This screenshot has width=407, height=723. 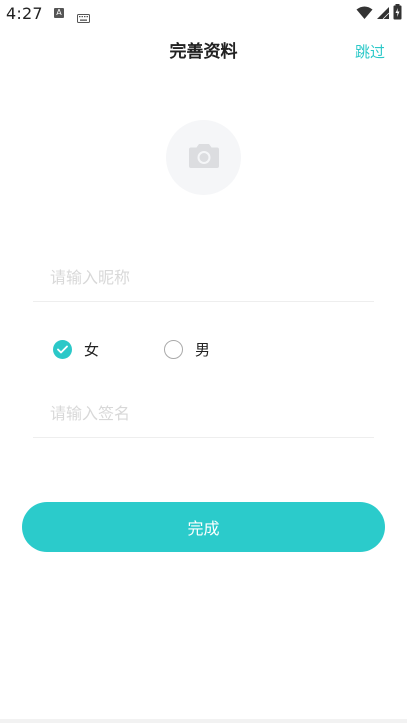 What do you see at coordinates (62, 349) in the screenshot?
I see `radio-checked-icon` at bounding box center [62, 349].